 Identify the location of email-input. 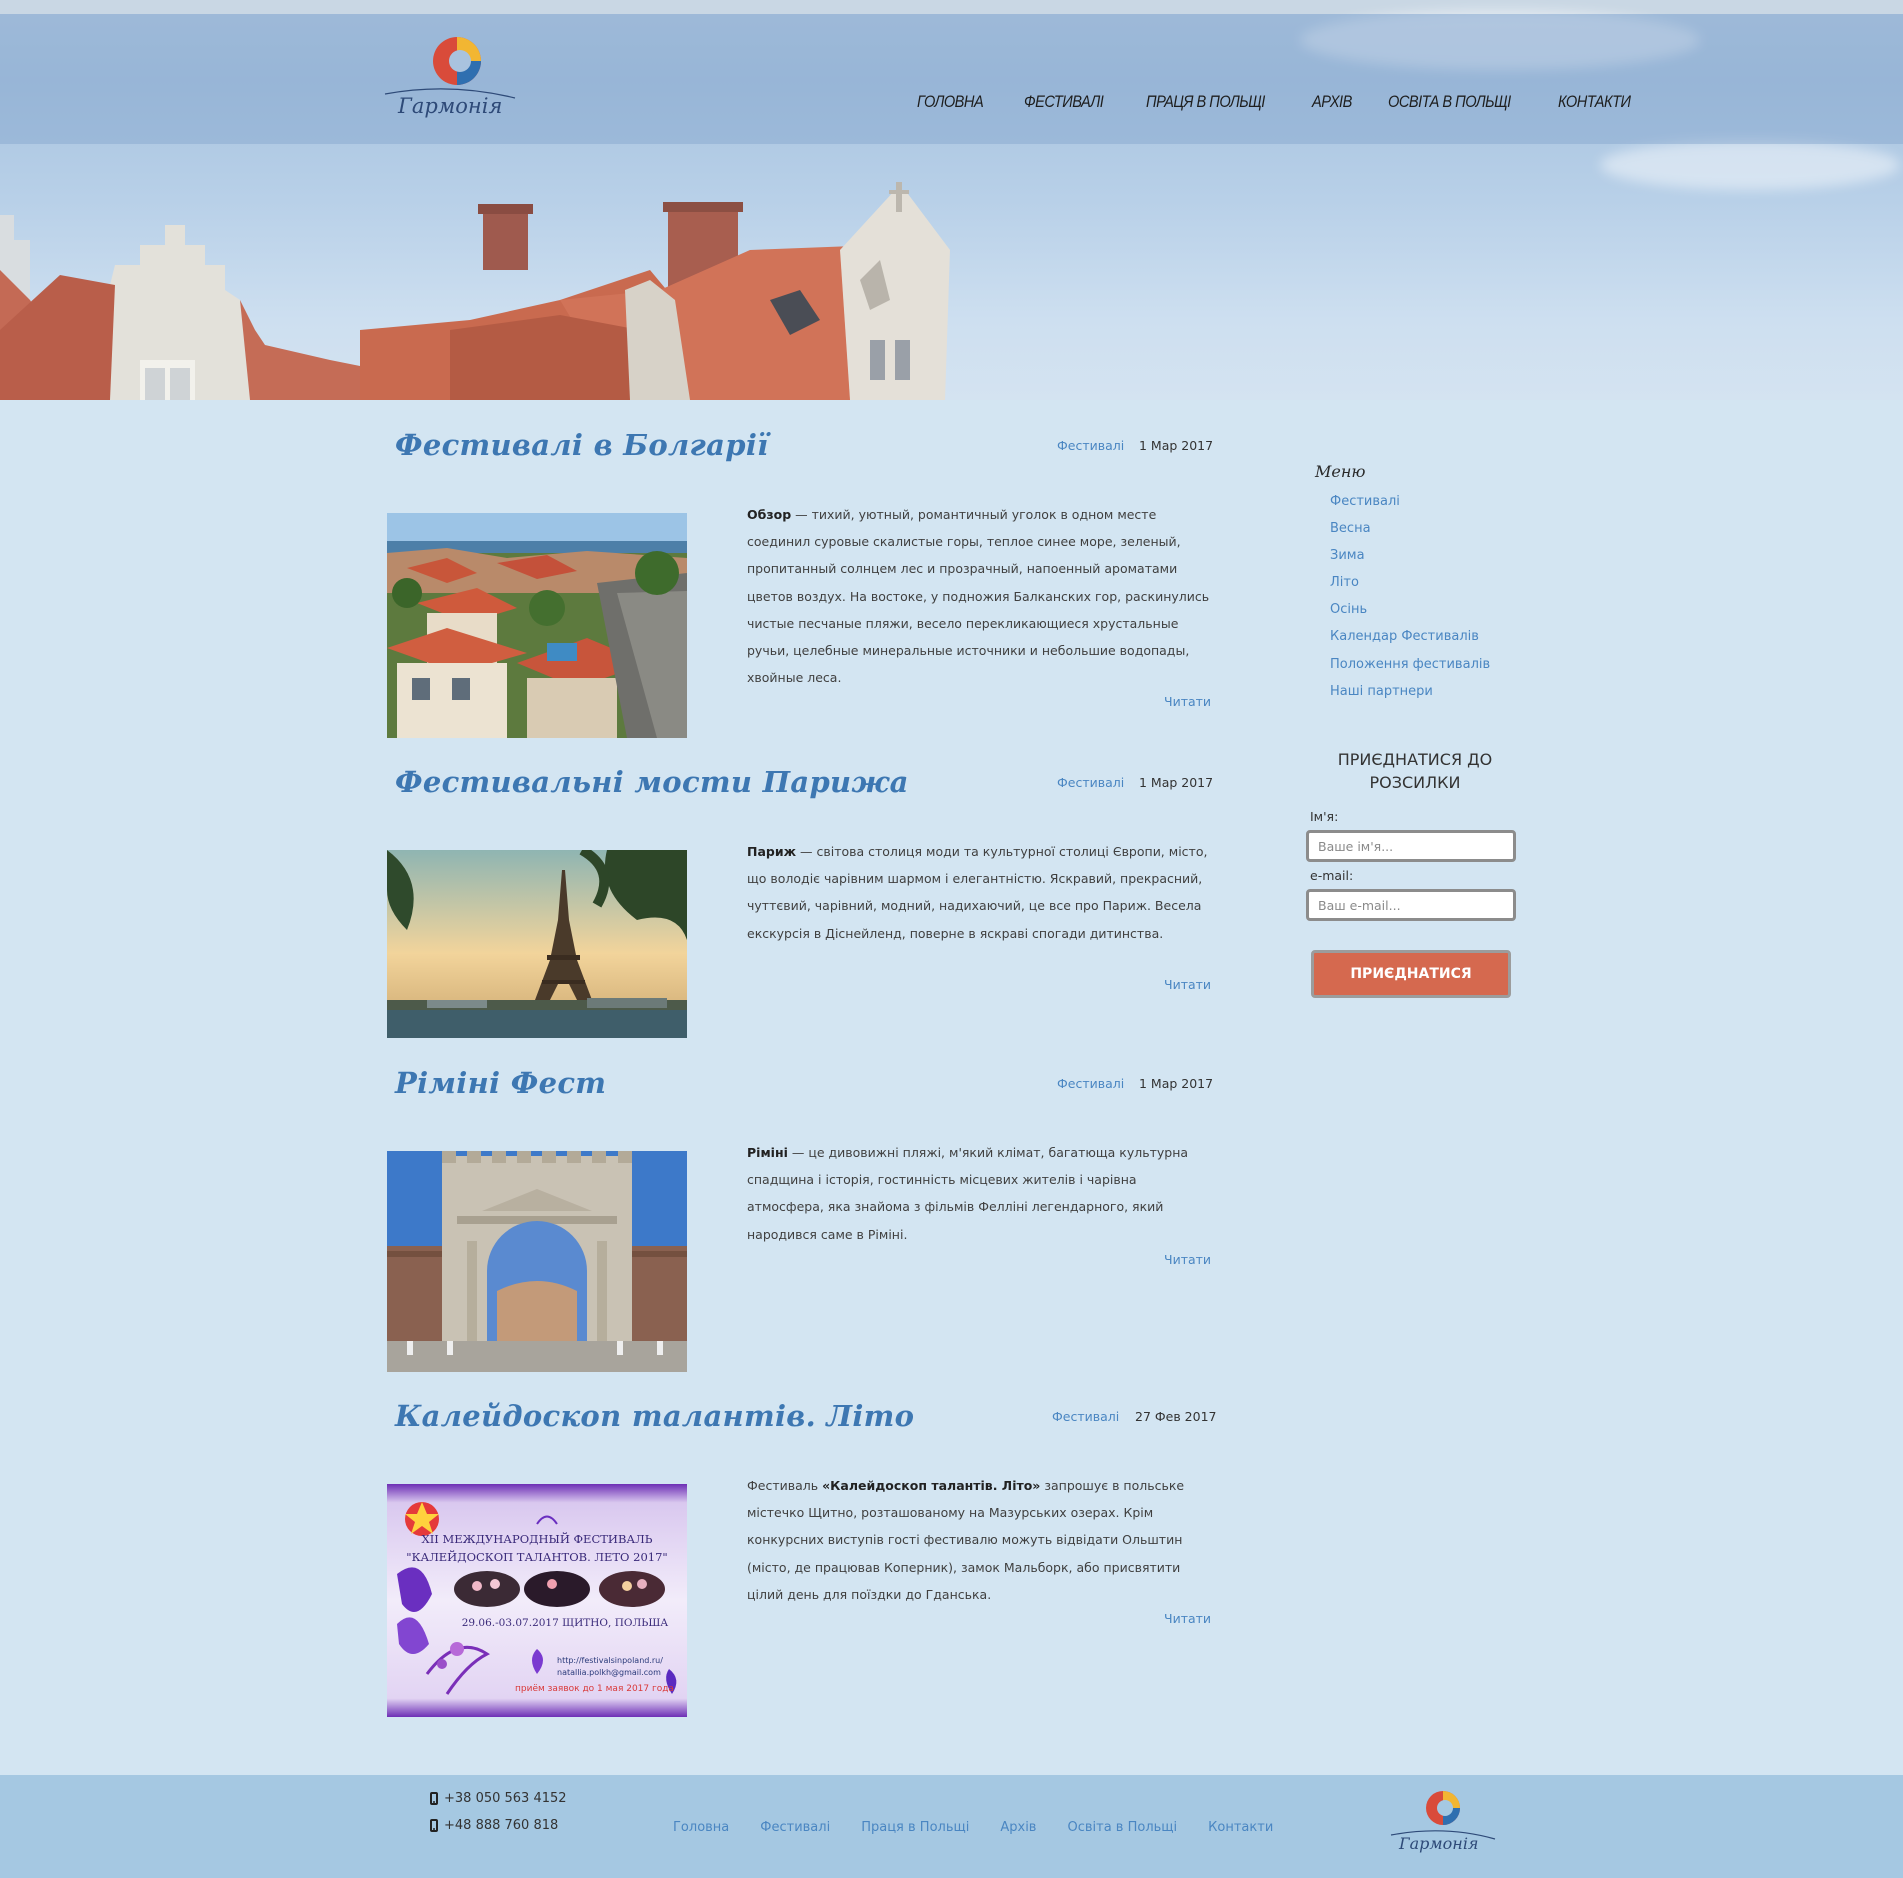
(1411, 905).